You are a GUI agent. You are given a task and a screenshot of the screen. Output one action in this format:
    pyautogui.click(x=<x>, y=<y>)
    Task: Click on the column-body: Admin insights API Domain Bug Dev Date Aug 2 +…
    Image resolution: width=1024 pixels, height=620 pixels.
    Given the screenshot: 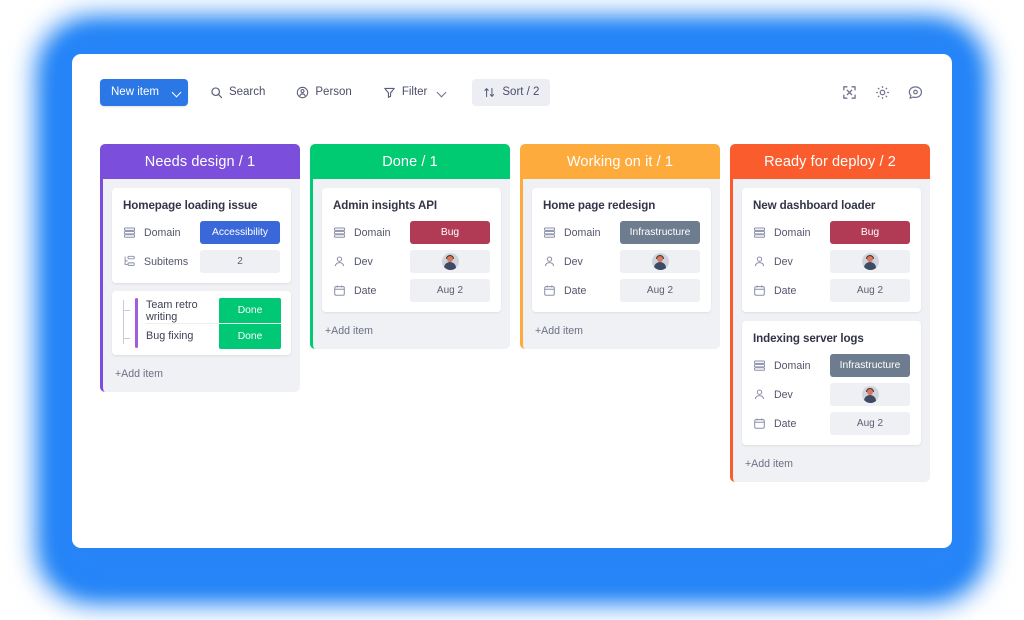 What is the action you would take?
    pyautogui.click(x=410, y=264)
    